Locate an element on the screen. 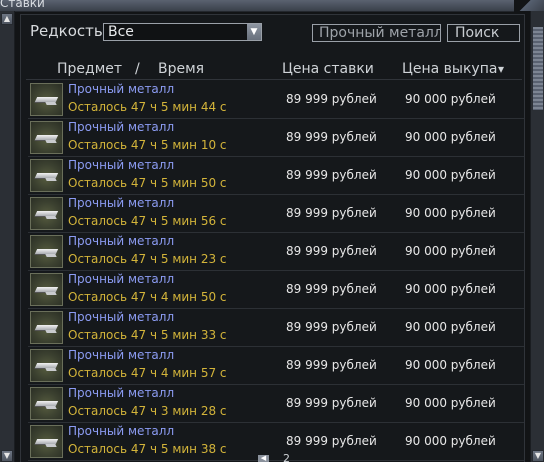  time-left: Осталось 47 ч 5 мин 10 с is located at coordinates (147, 145).